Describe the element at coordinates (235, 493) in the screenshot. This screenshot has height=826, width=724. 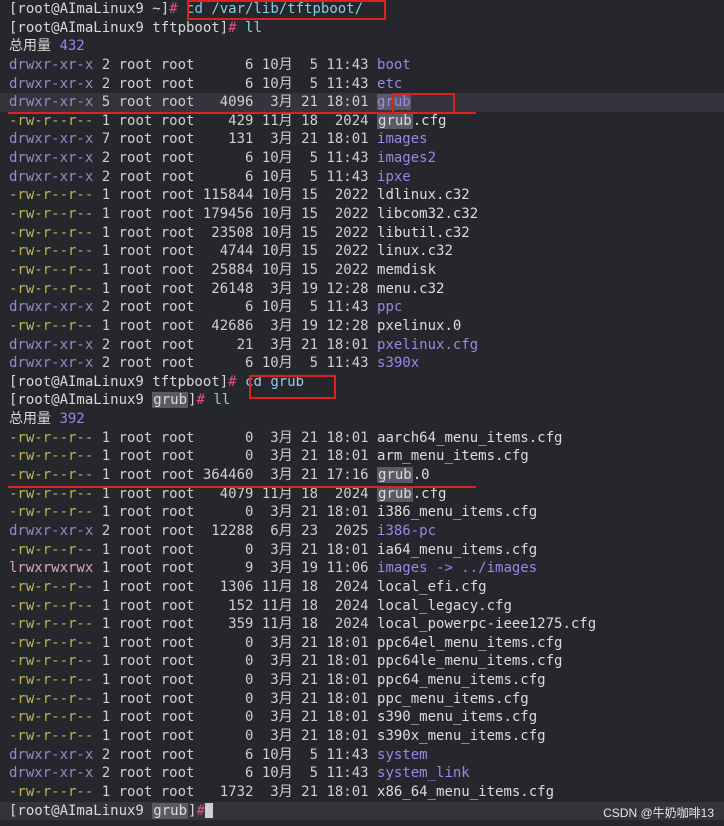
I see `file-meta: 1 root root 4079 11月 18 2024` at that location.